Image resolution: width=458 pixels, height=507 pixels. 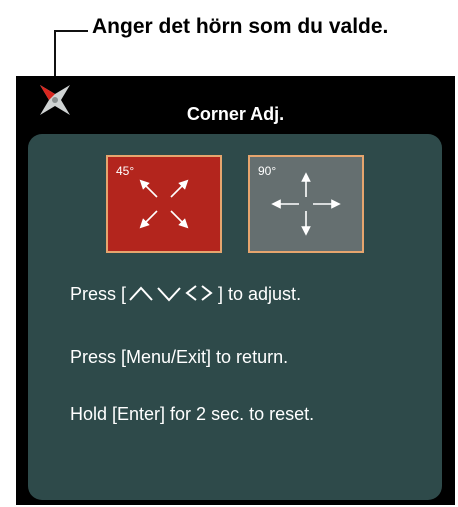 What do you see at coordinates (179, 357) in the screenshot?
I see `return-instruction: Press [Menu/Exit] to return.` at bounding box center [179, 357].